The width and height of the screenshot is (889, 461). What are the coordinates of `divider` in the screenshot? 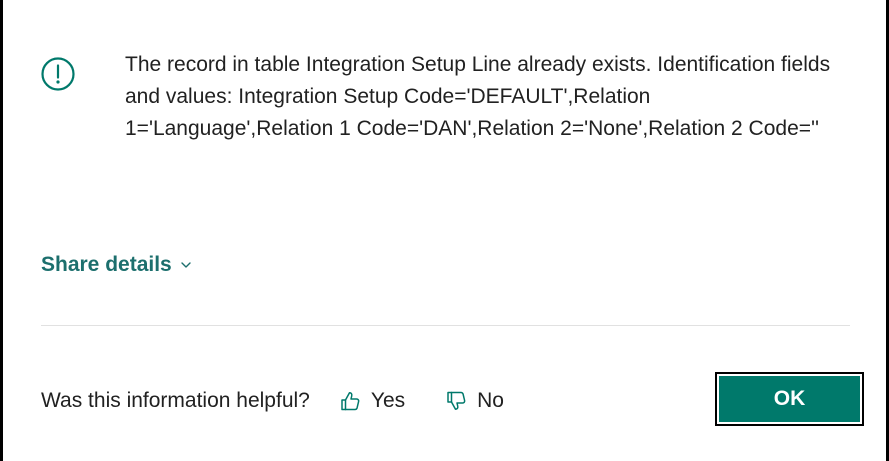 It's located at (445, 325).